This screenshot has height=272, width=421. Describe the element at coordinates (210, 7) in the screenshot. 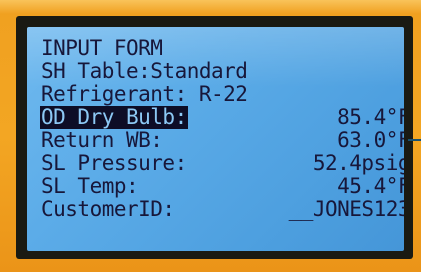

I see `device-edge-highlight` at that location.